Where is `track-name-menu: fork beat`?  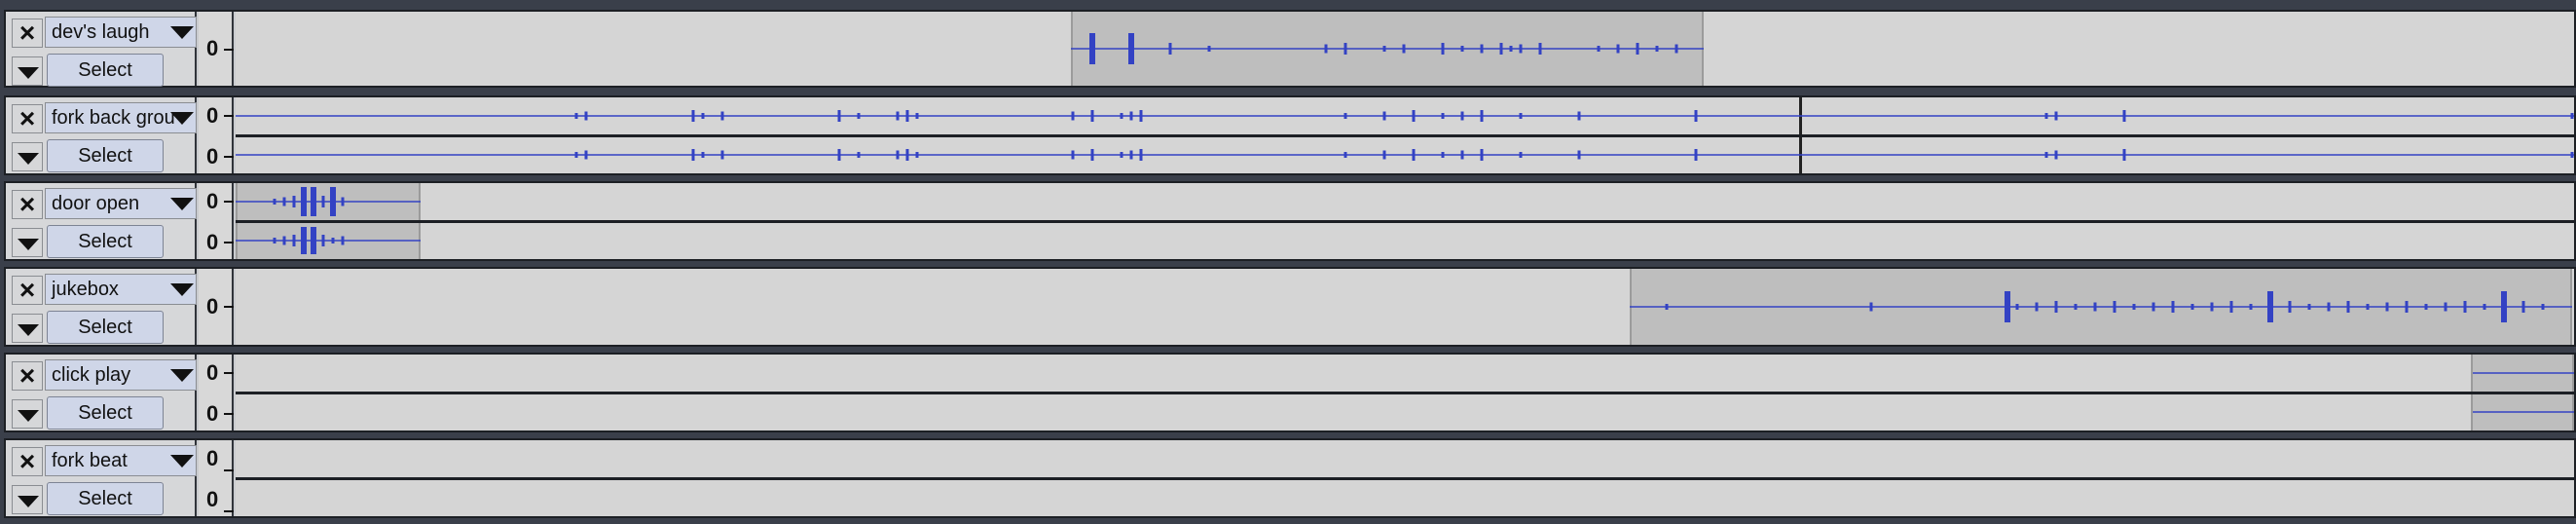 track-name-menu: fork beat is located at coordinates (121, 461).